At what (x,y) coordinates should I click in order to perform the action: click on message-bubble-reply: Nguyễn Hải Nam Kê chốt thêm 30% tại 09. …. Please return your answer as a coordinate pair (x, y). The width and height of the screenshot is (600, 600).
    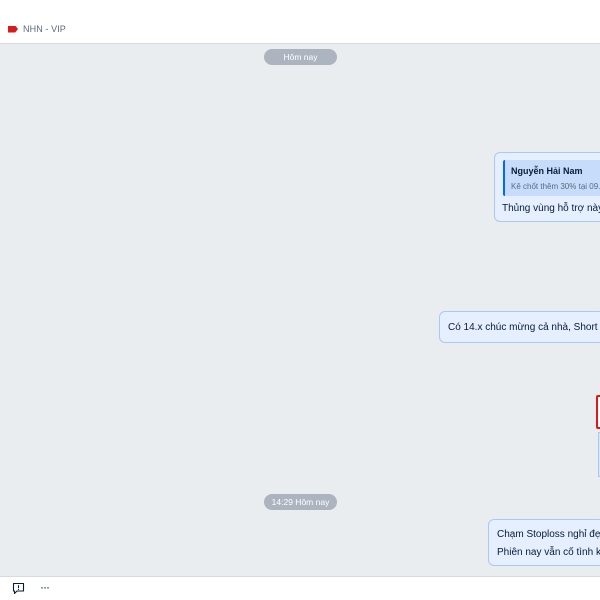
    Looking at the image, I should click on (547, 187).